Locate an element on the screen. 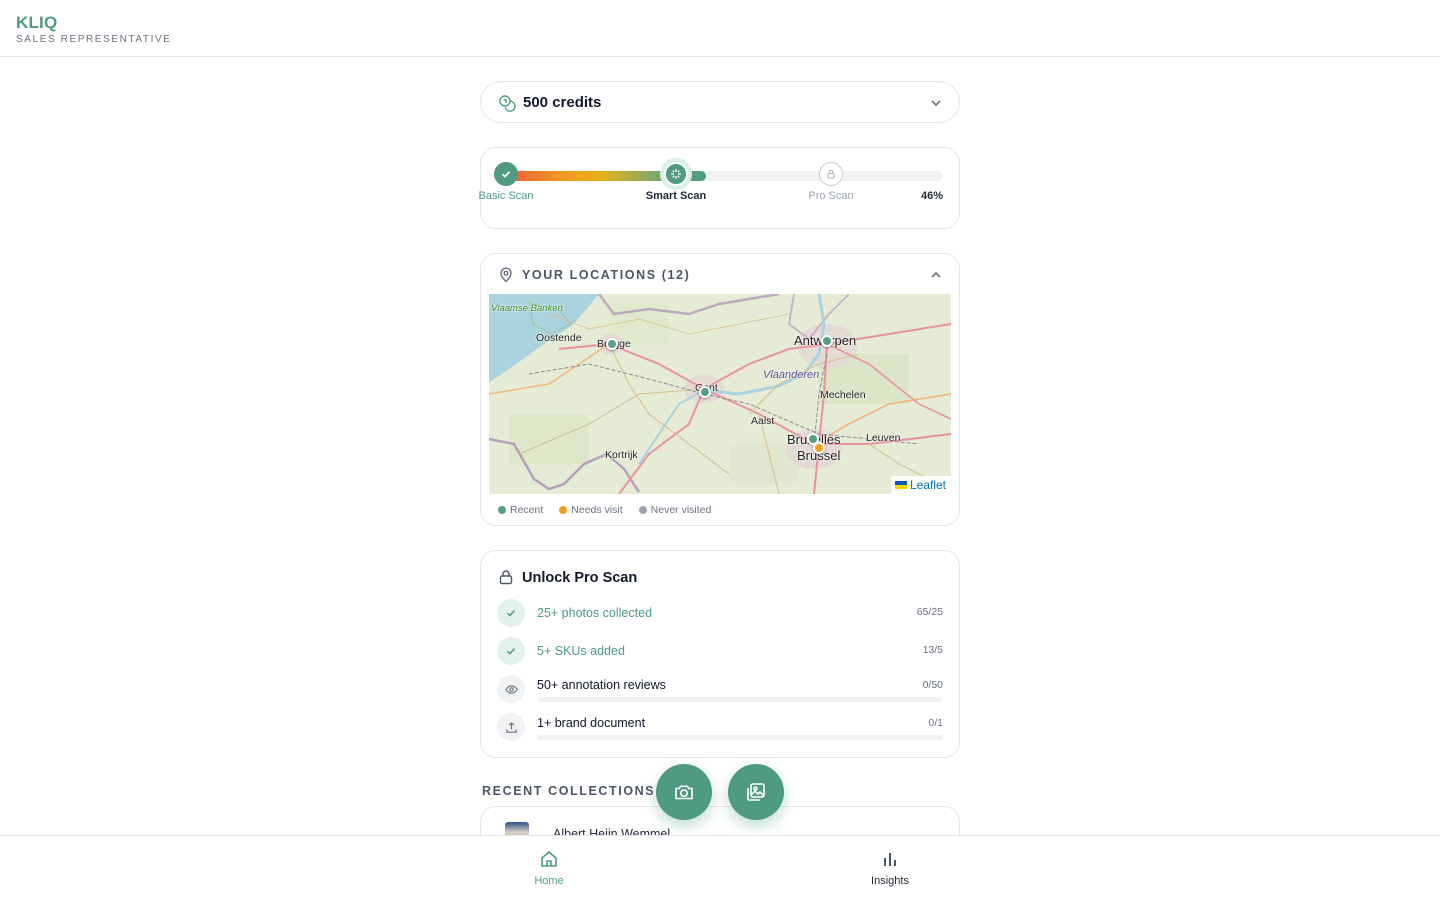  nav-home-label: Home is located at coordinates (549, 881).